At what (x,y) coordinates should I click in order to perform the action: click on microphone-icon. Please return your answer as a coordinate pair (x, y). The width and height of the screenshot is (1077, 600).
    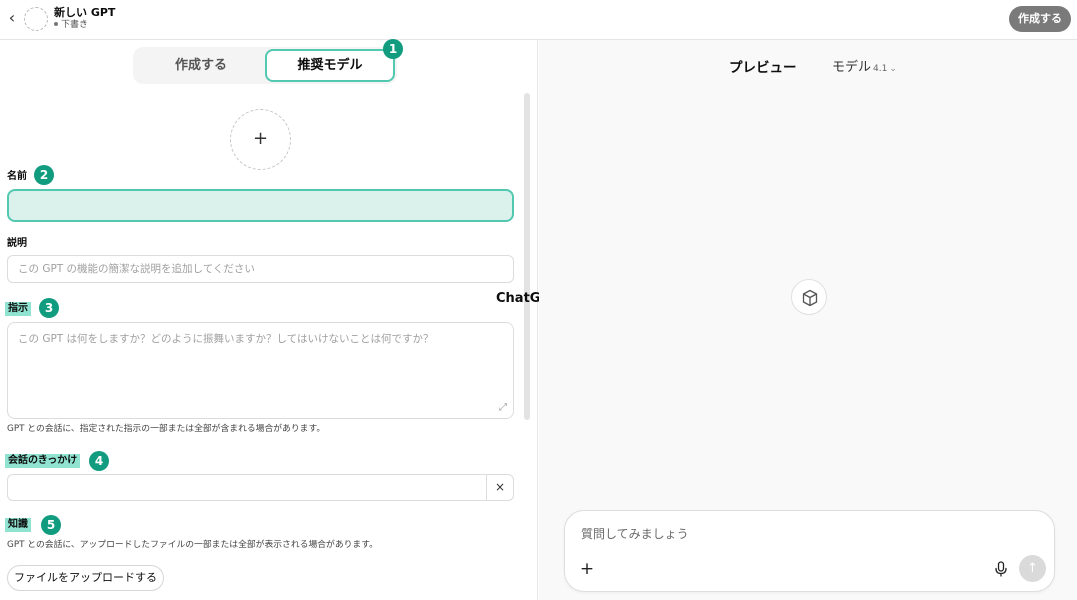
    Looking at the image, I should click on (1001, 569).